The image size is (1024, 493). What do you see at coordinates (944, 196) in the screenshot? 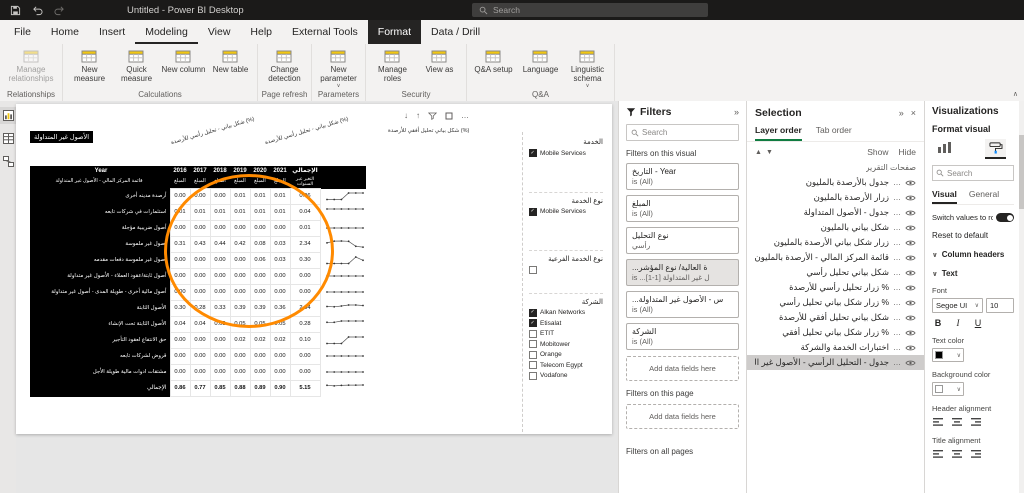
I see `tab-visual: Visual` at bounding box center [944, 196].